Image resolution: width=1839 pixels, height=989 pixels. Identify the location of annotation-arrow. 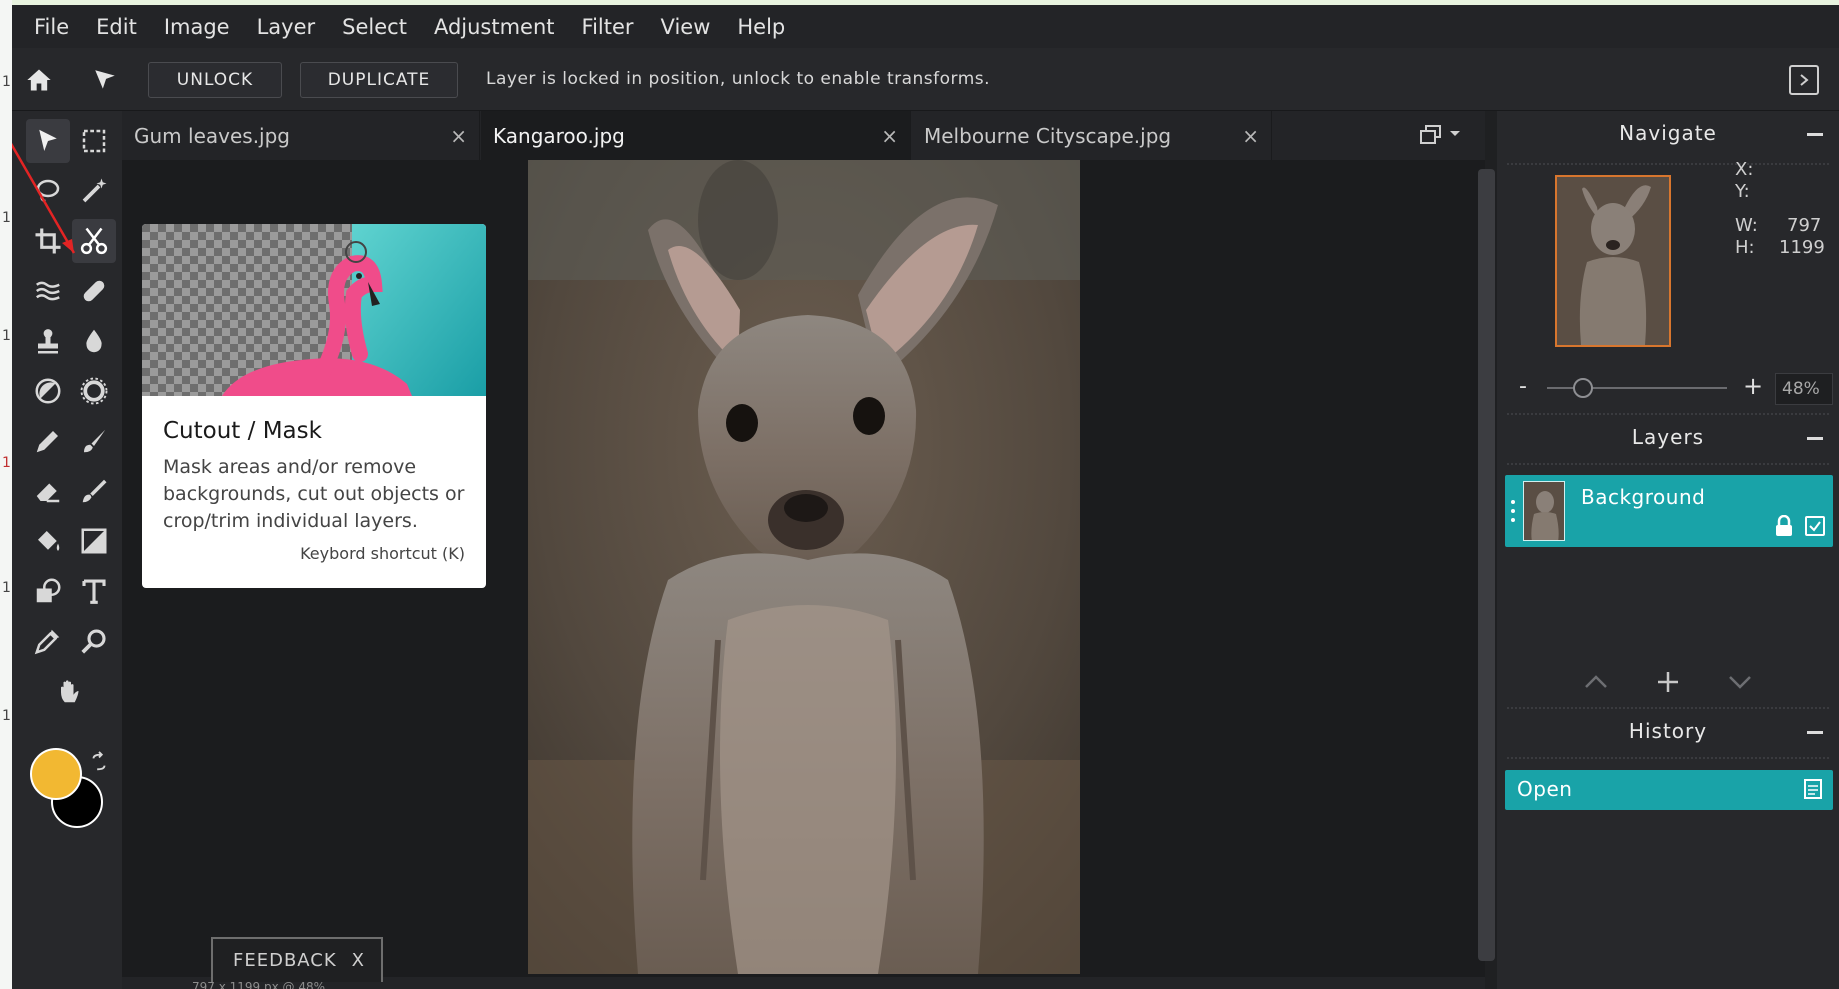
(44, 198).